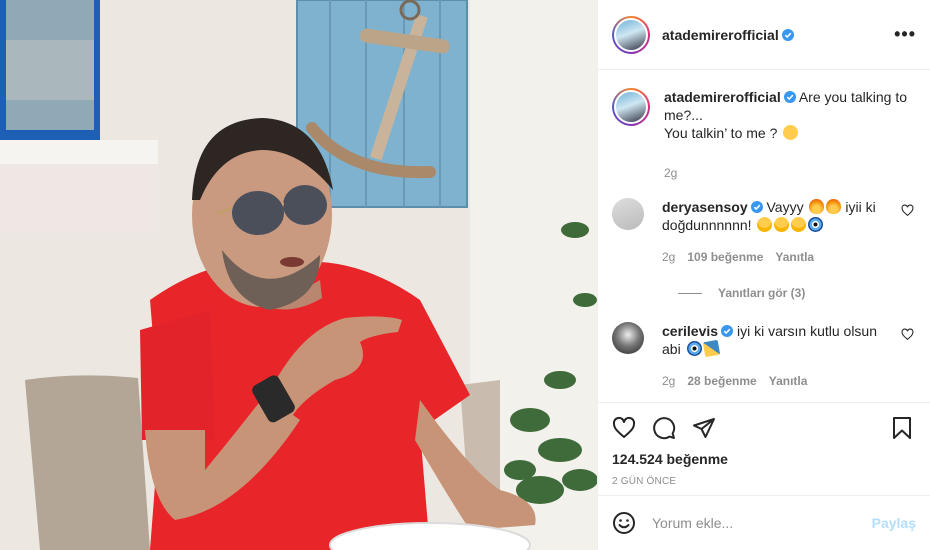  I want to click on like-heart-icon, so click(624, 428).